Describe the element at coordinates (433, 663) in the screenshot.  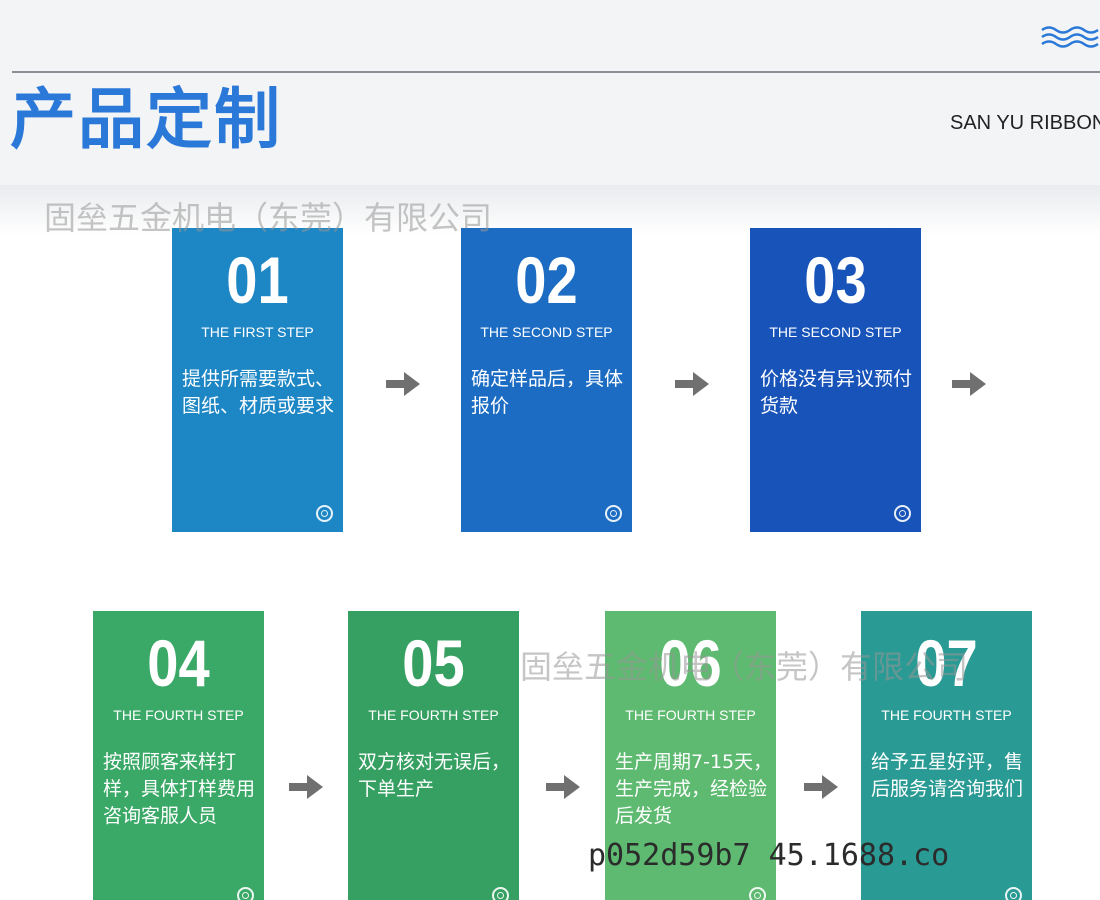
I see `step-number: 05` at that location.